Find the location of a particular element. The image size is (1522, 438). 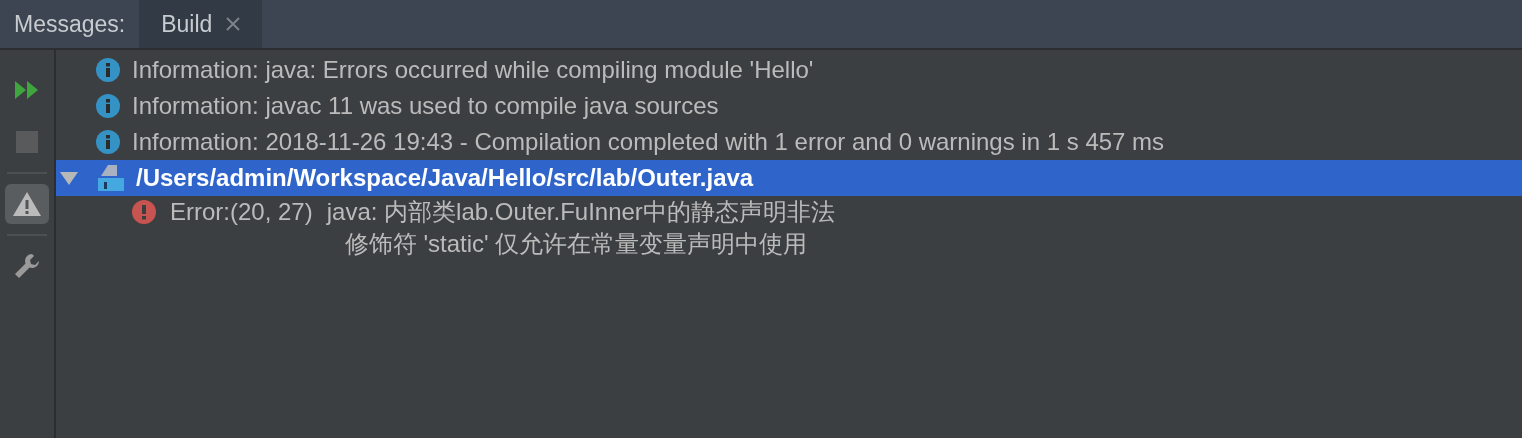

error-location: Error:(20, 27) is located at coordinates (241, 212).